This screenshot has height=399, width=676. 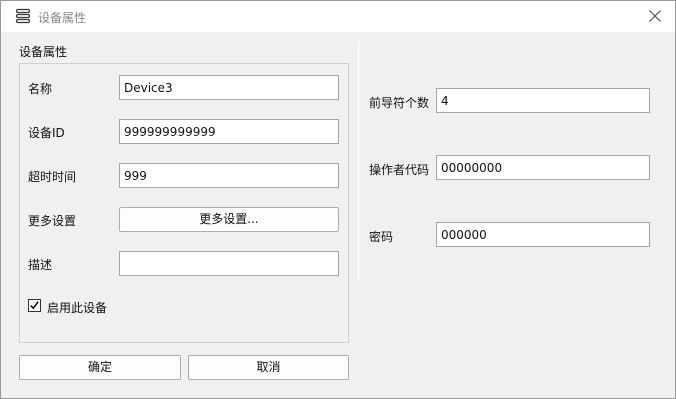 I want to click on ok-button: 确定, so click(x=100, y=367).